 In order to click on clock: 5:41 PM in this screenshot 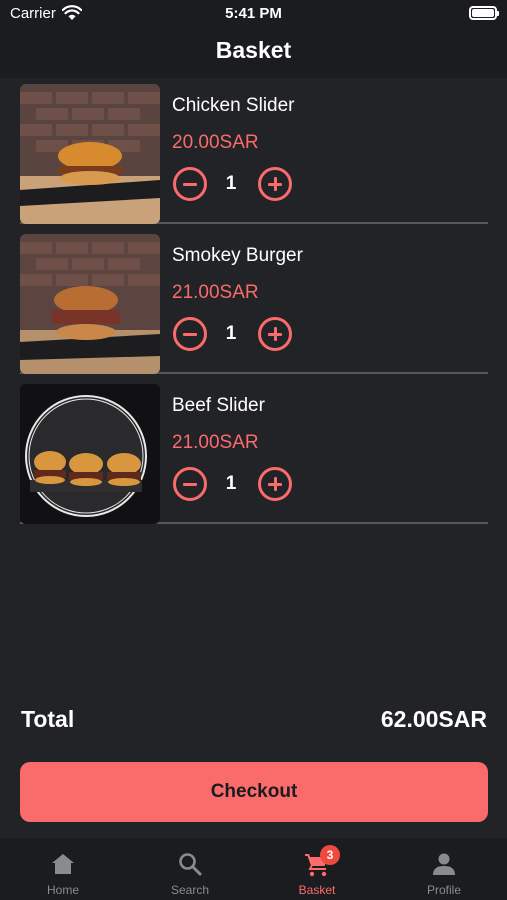, I will do `click(253, 13)`.